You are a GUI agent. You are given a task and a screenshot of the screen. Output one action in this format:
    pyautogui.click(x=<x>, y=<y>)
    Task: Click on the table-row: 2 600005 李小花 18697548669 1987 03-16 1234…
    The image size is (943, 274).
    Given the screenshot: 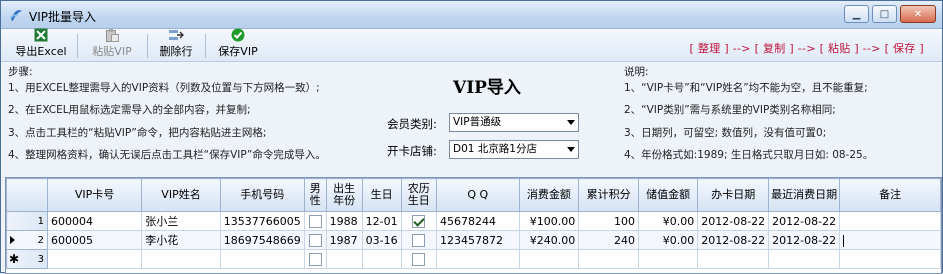 What is the action you would take?
    pyautogui.click(x=473, y=240)
    